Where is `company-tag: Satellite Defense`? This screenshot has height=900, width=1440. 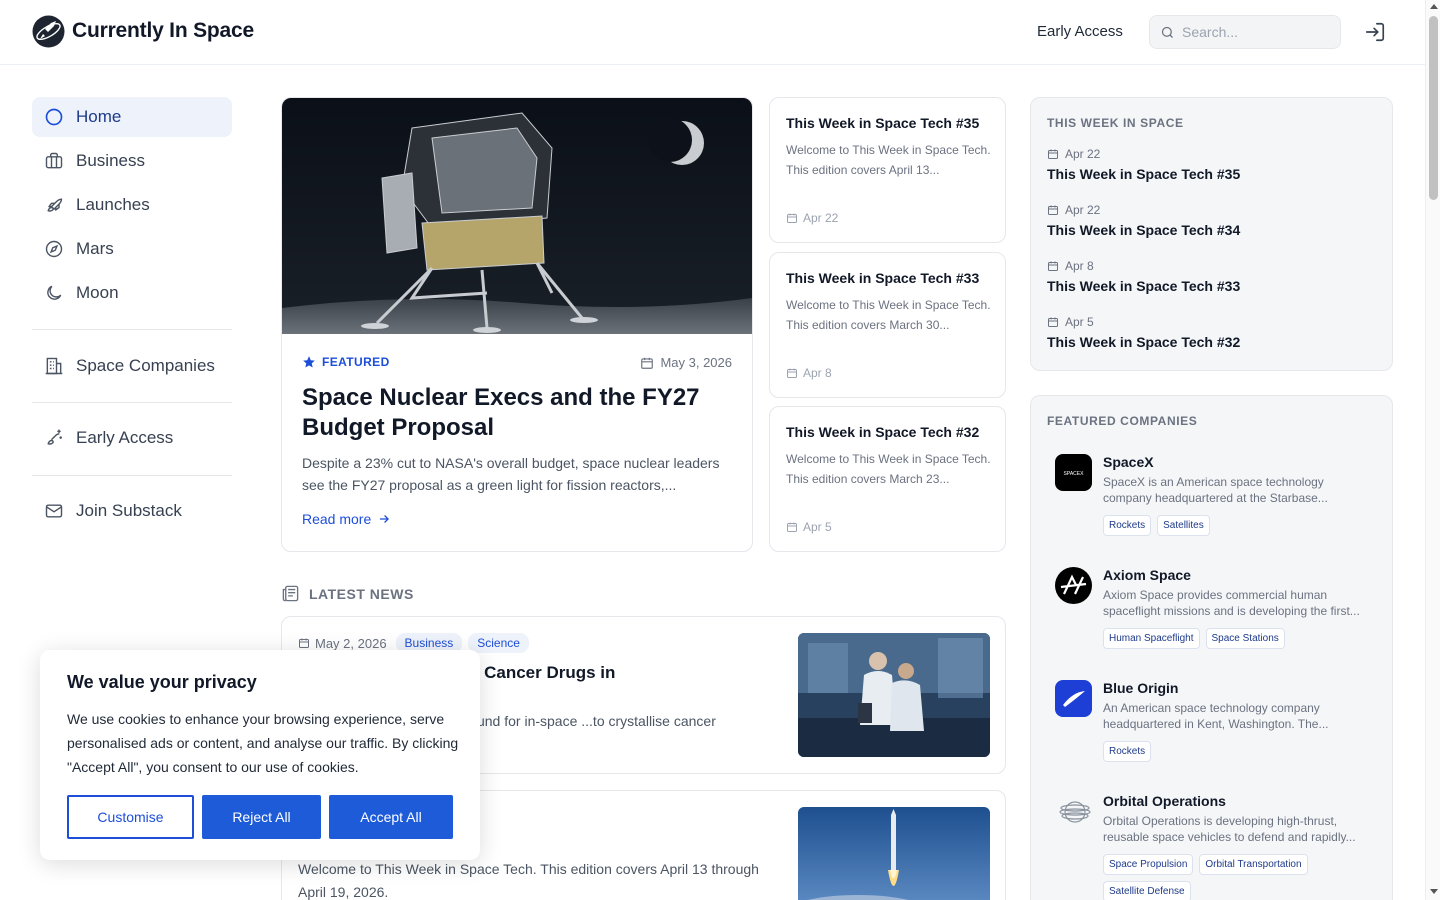 company-tag: Satellite Defense is located at coordinates (1147, 890).